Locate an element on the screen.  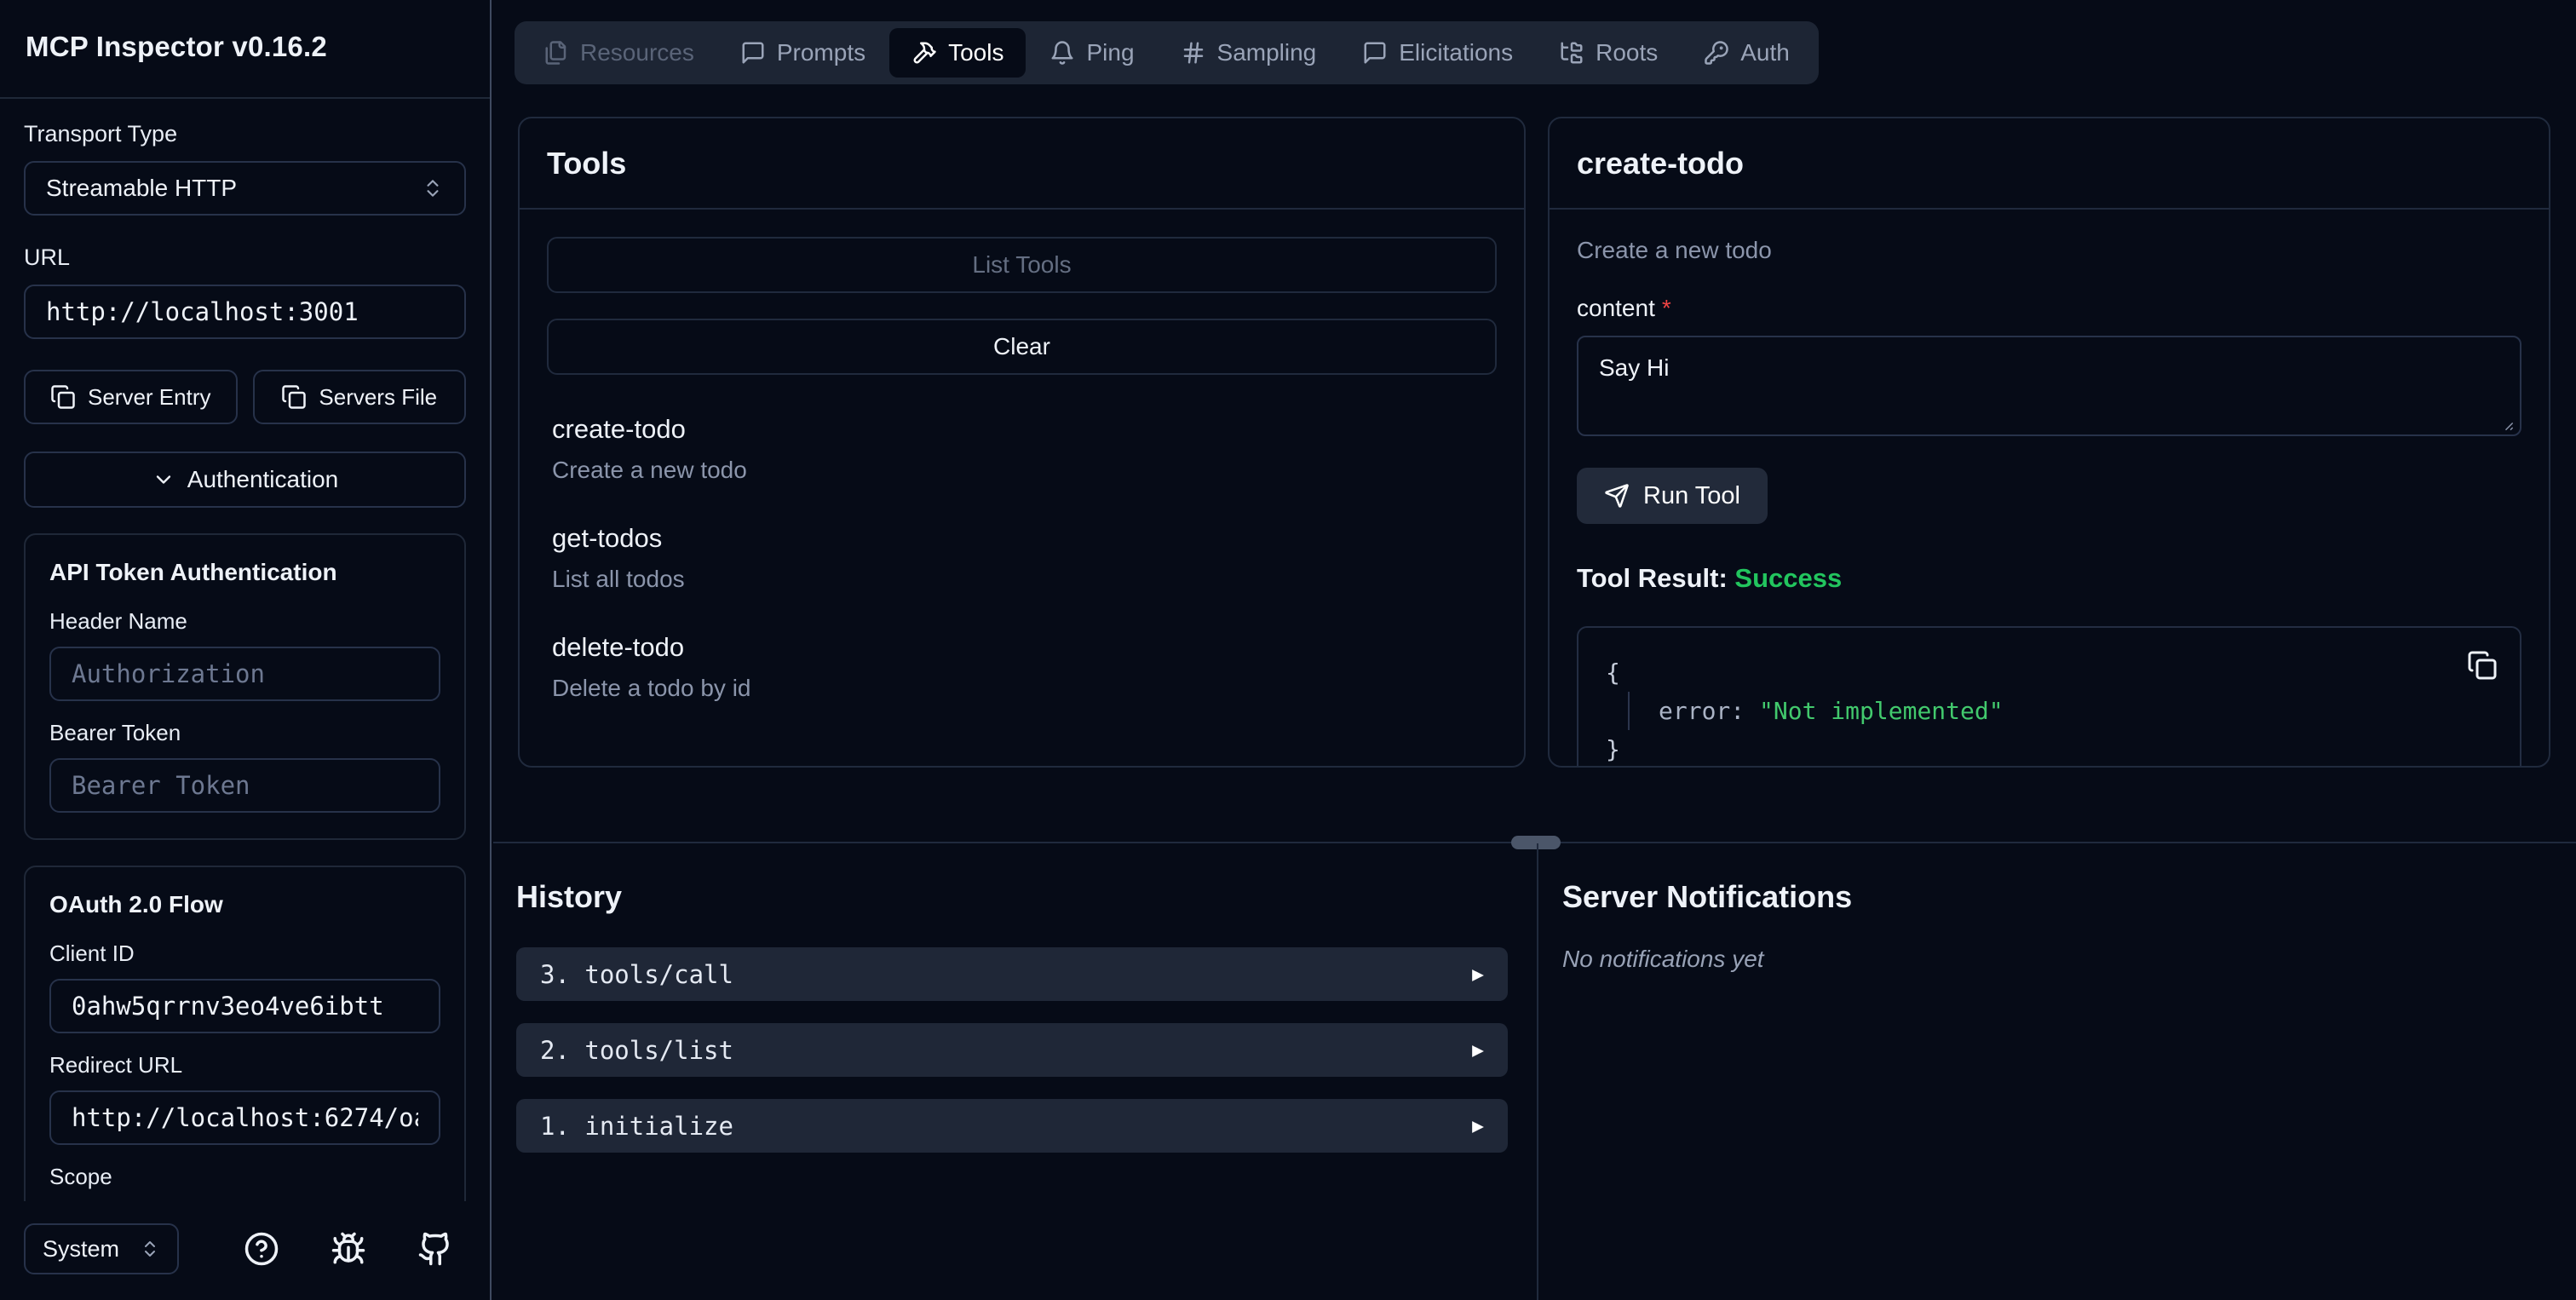
content-label-text: content is located at coordinates (1616, 308).